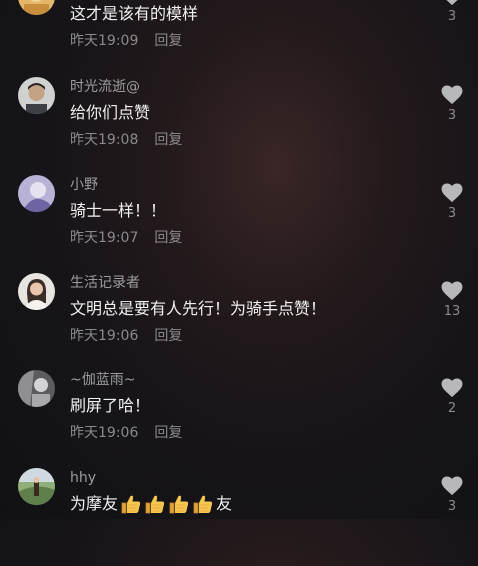 This screenshot has width=478, height=566. I want to click on comment-text: 给你们点赞, so click(110, 112).